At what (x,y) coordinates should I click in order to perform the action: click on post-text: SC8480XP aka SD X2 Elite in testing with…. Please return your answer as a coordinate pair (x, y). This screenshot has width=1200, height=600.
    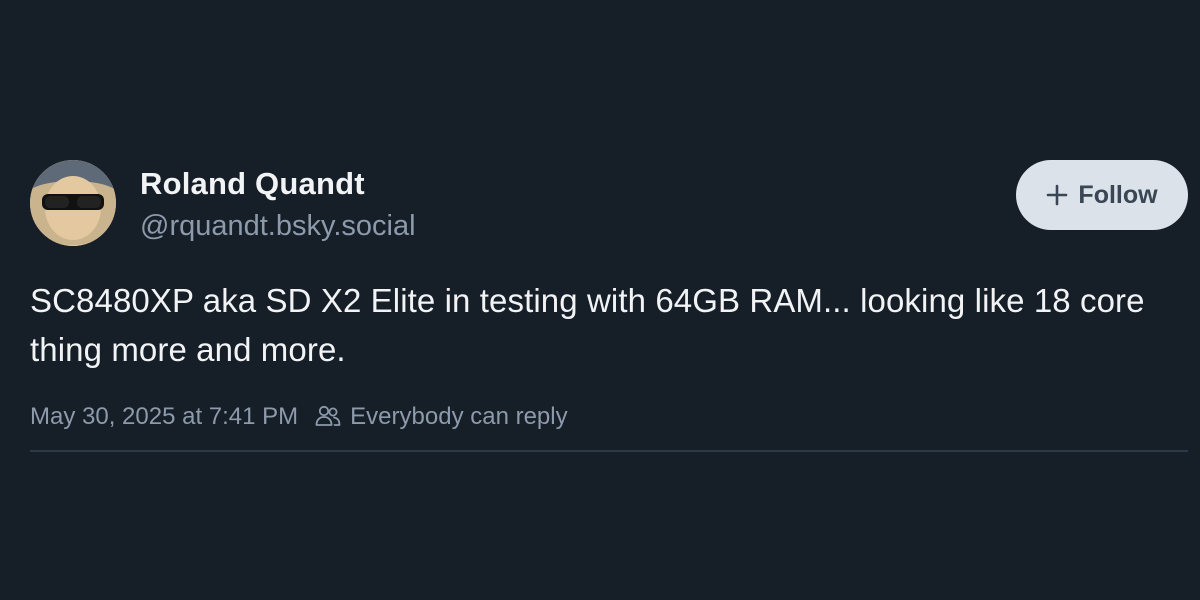
    Looking at the image, I should click on (587, 325).